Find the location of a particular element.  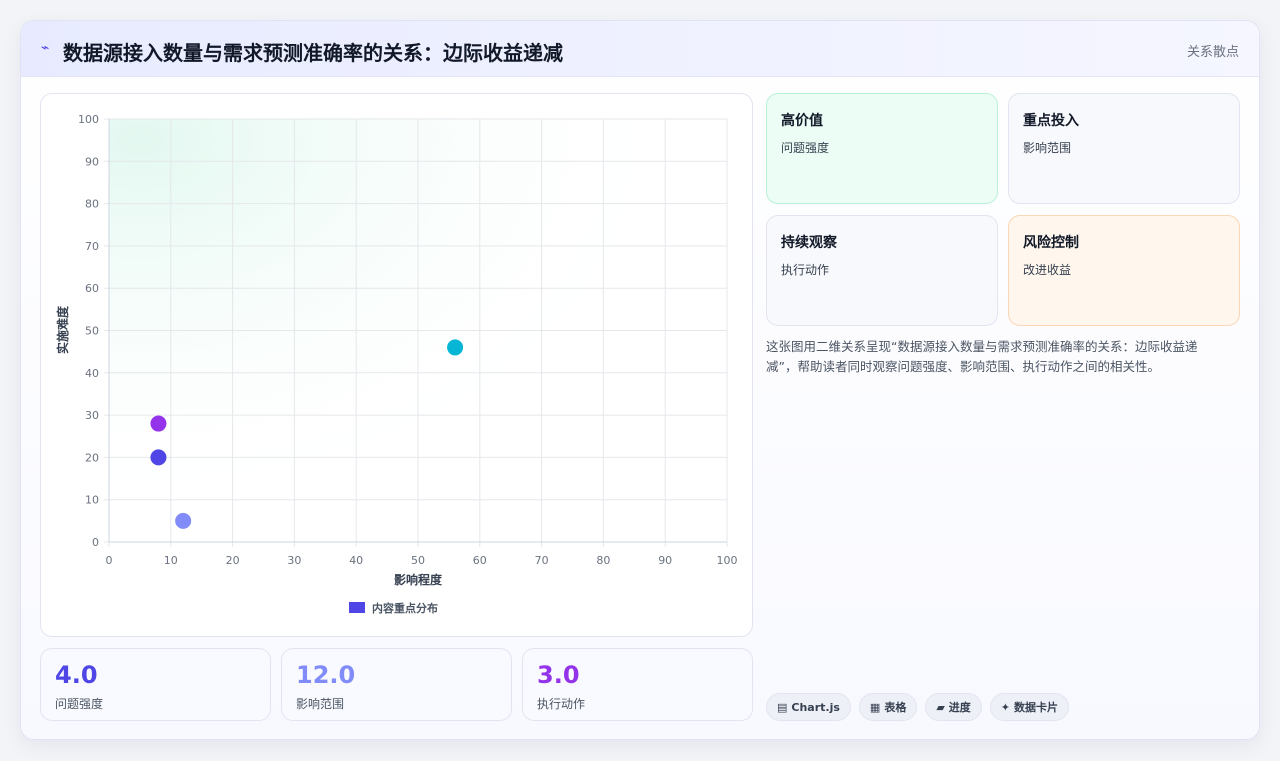

badge-table: ▦ 表格 is located at coordinates (888, 707).